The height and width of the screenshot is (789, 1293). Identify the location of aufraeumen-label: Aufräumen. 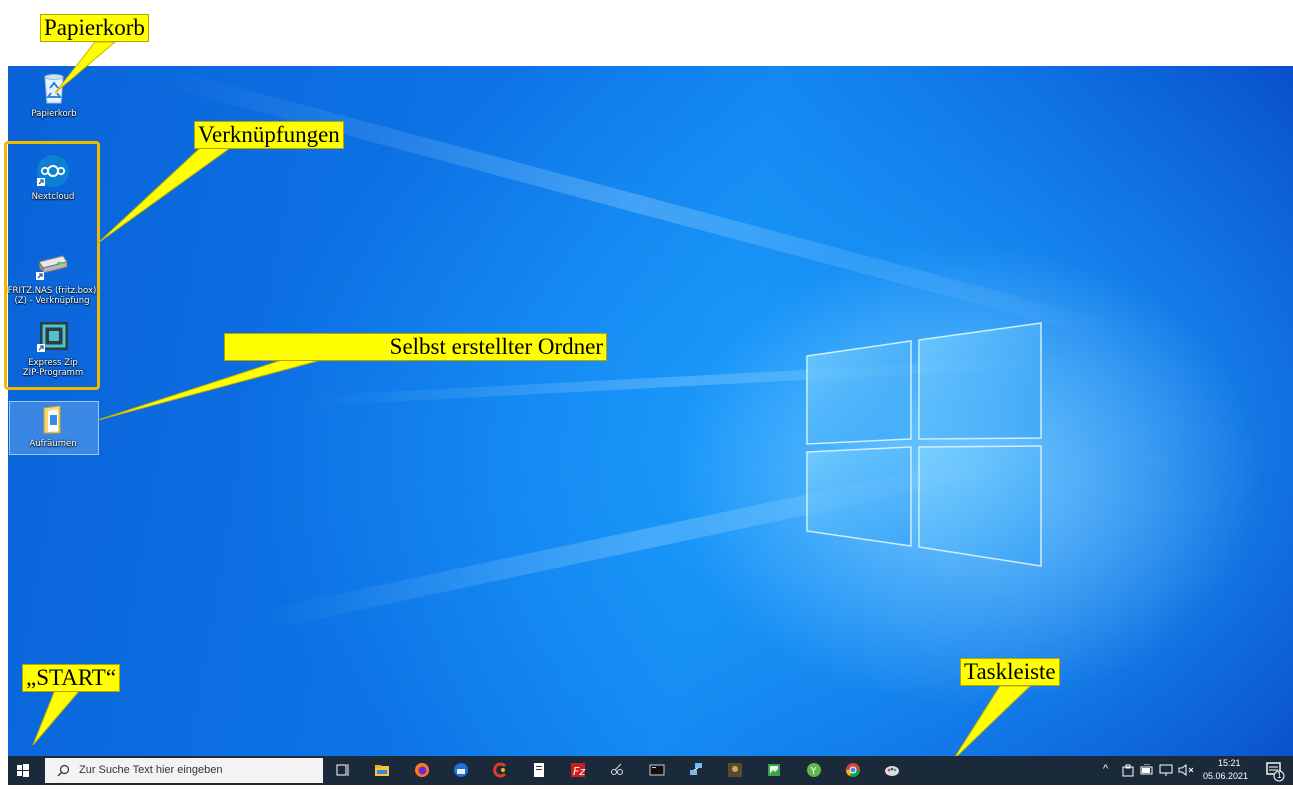
(53, 444).